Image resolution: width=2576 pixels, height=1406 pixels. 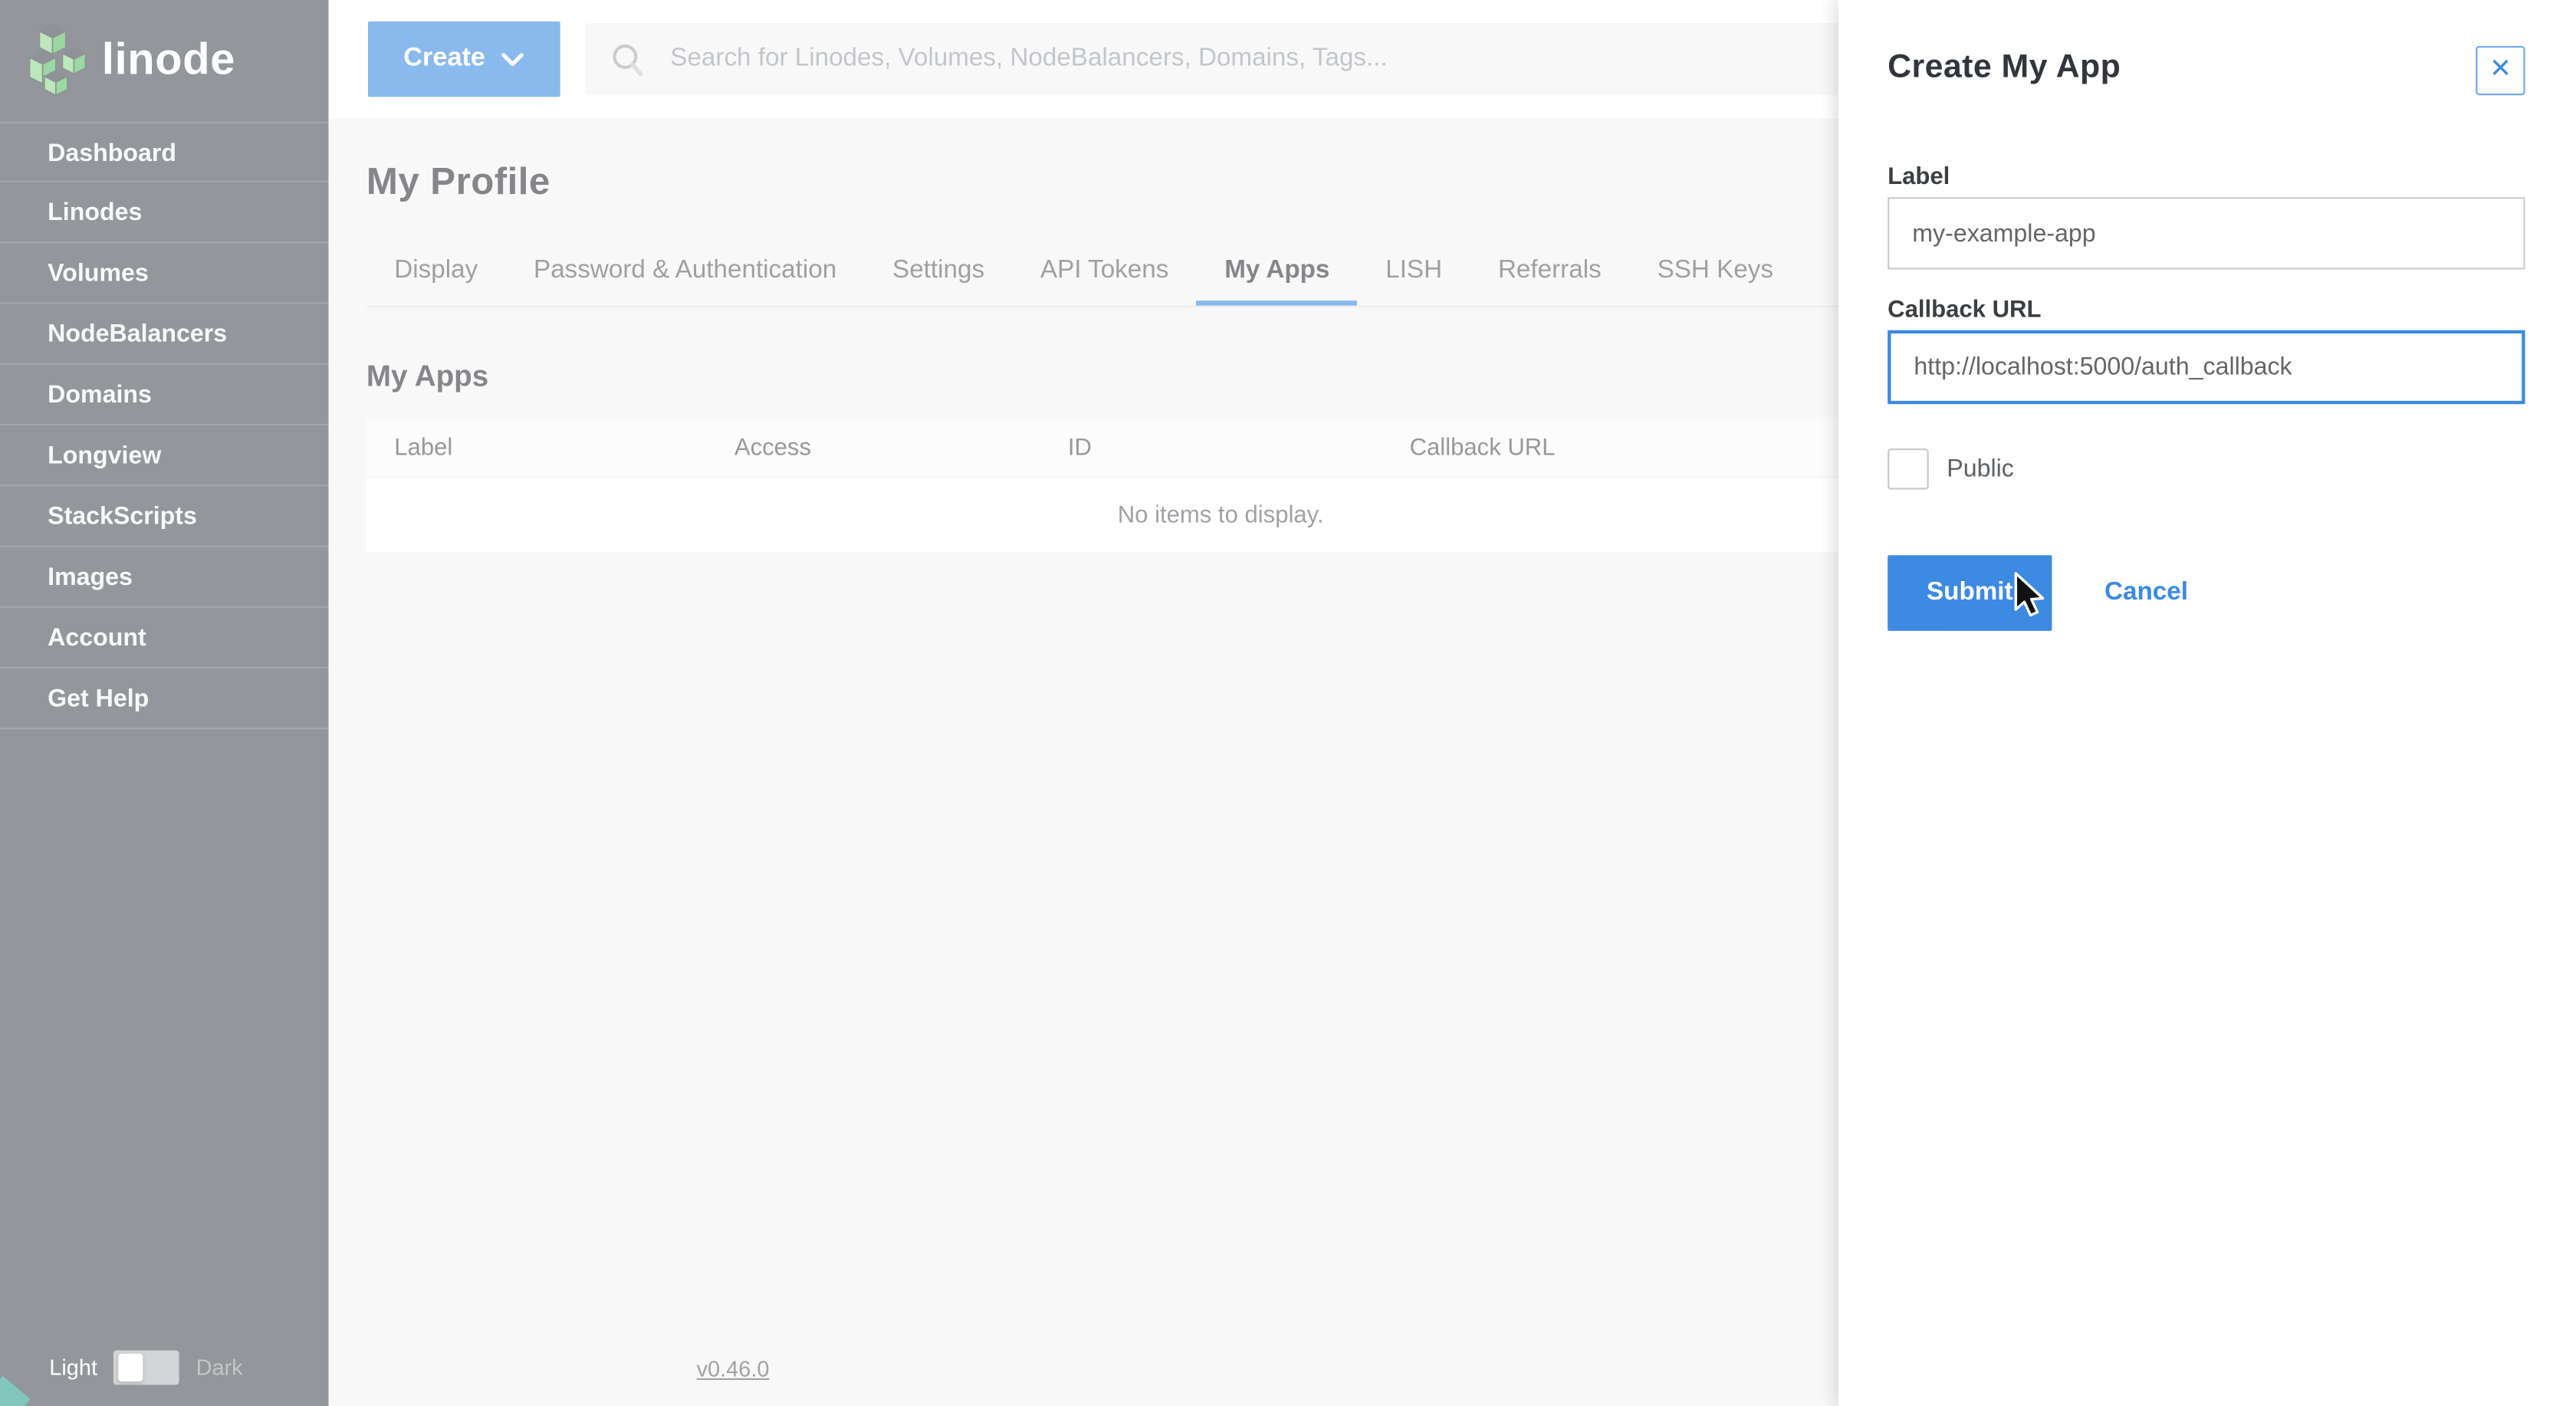 I want to click on public-checkbox, so click(x=1909, y=469).